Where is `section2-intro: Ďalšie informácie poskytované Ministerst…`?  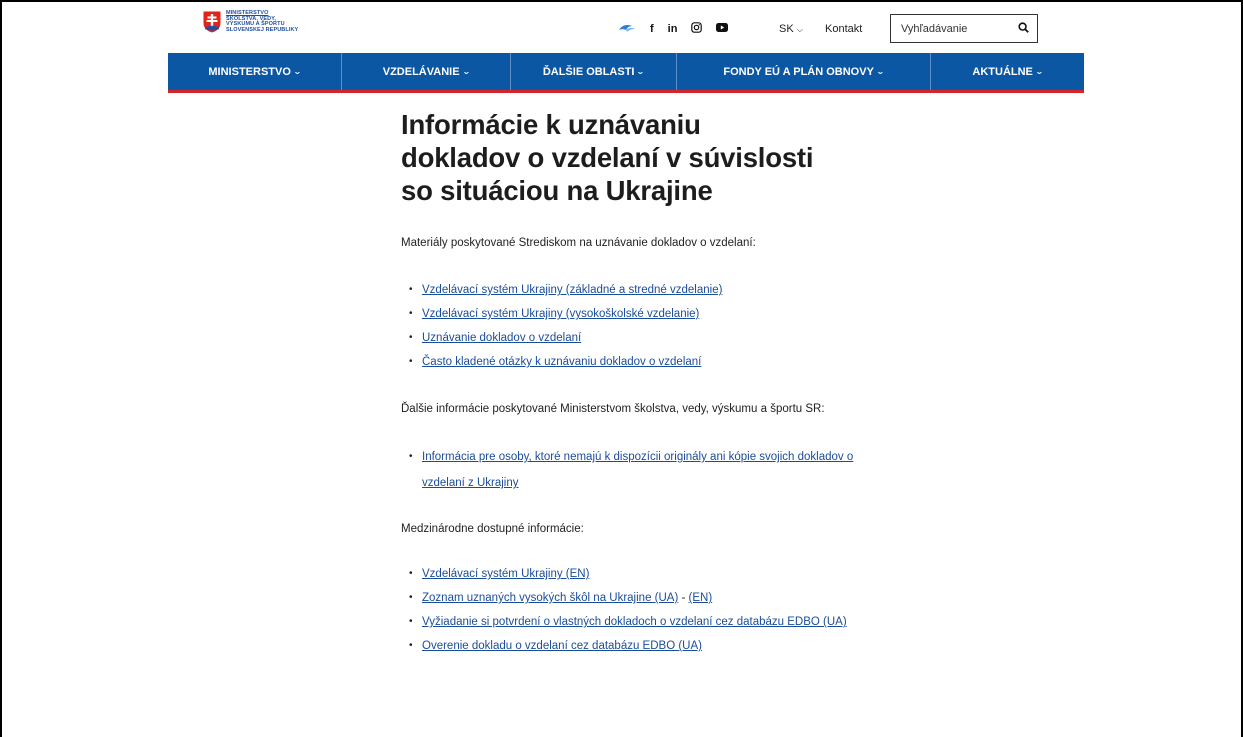 section2-intro: Ďalšie informácie poskytované Ministerst… is located at coordinates (613, 409).